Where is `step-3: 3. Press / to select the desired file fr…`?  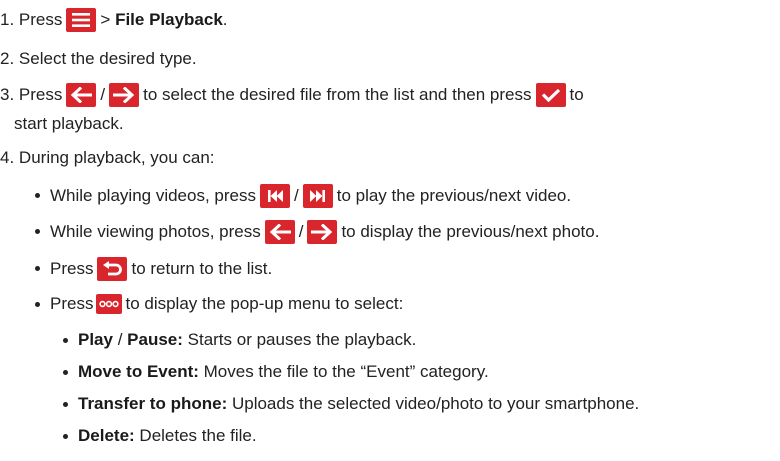
step-3: 3. Press / to select the desired file fr… is located at coordinates (292, 95).